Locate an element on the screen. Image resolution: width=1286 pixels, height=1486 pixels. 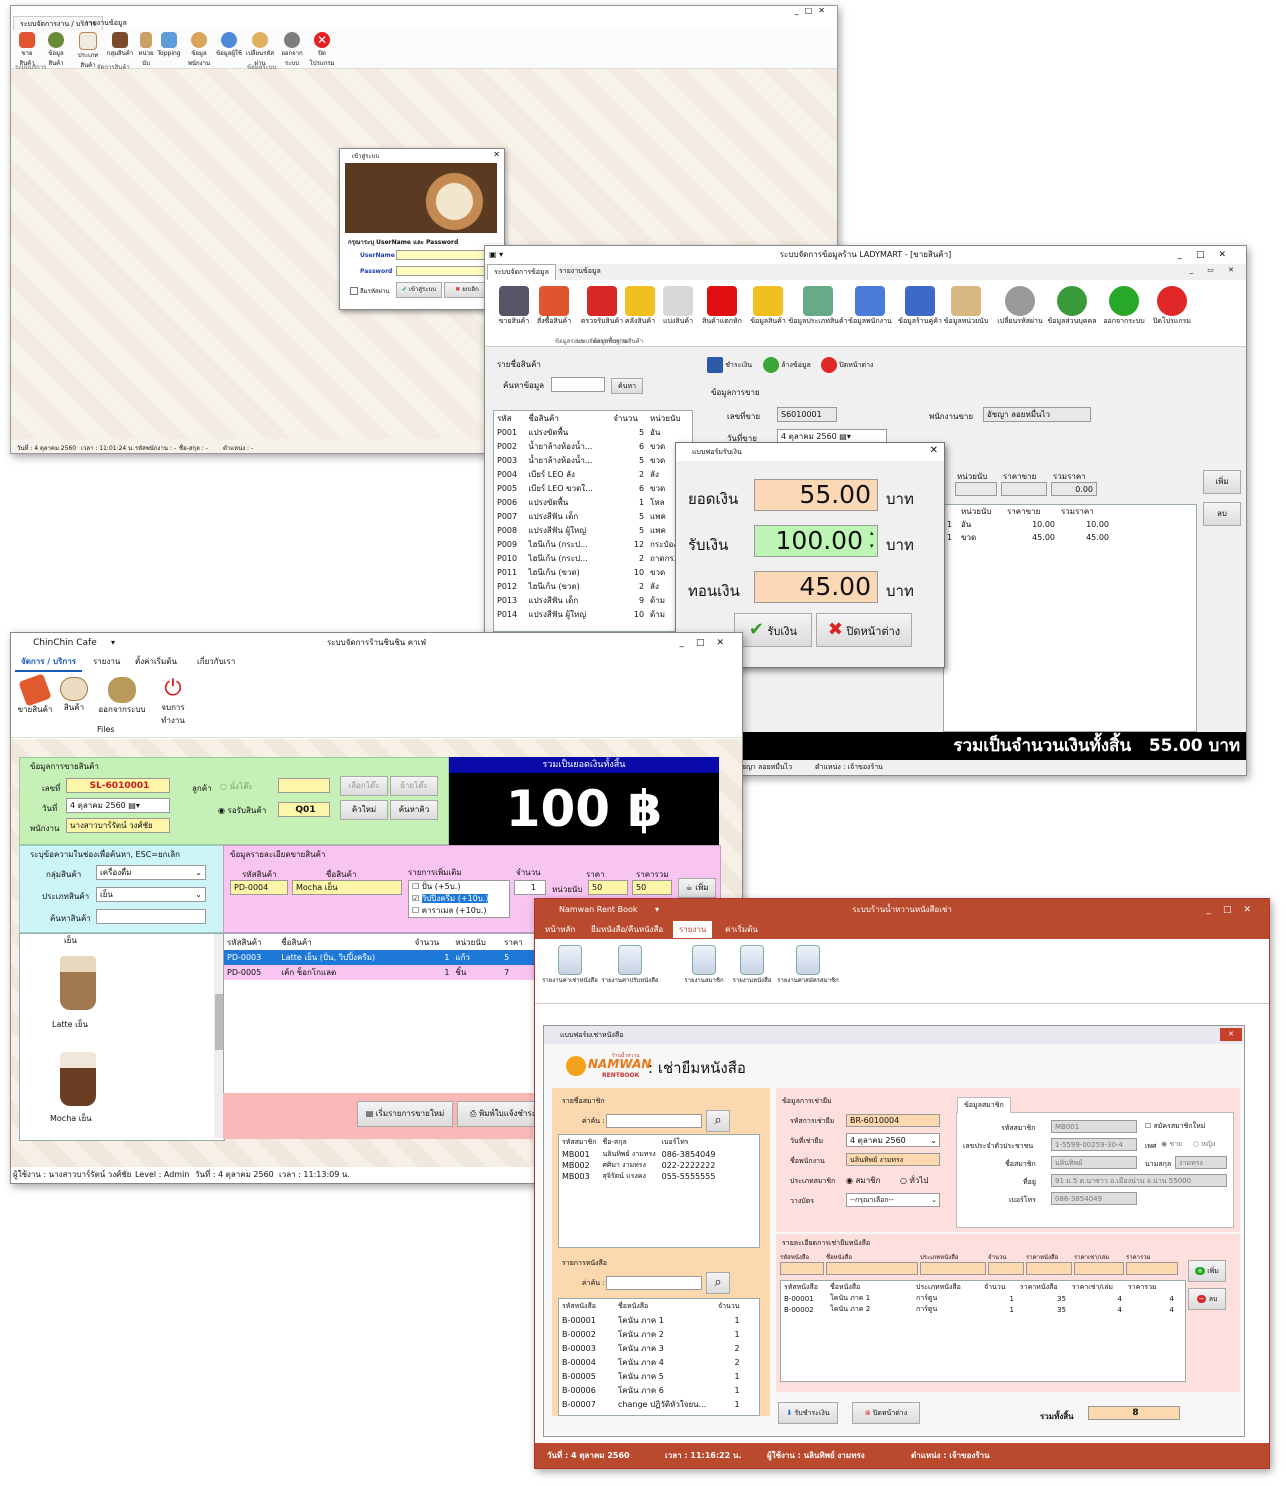
tool-15: ปิดโปรแกรม is located at coordinates (1172, 306).